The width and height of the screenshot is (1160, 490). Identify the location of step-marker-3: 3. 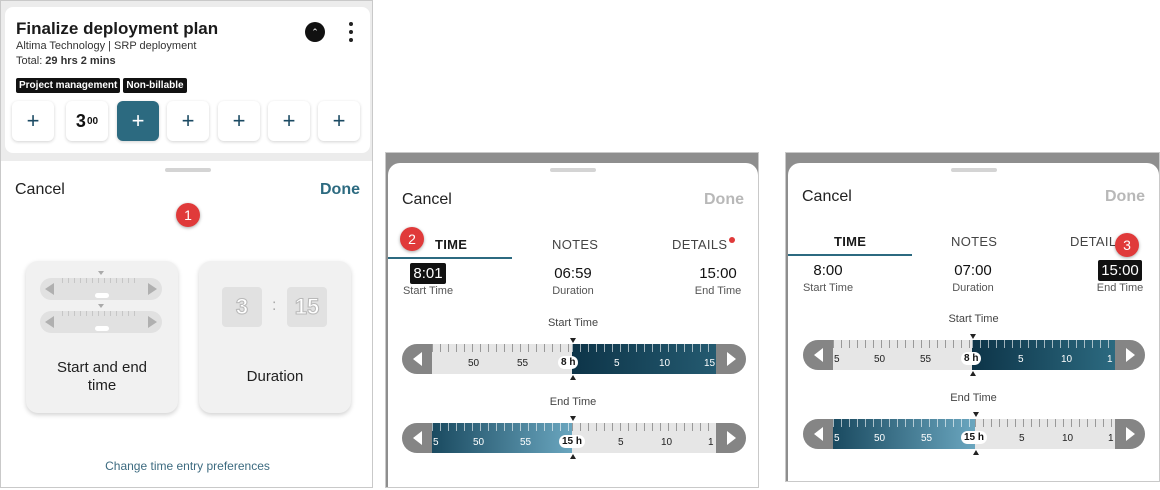
(1127, 245).